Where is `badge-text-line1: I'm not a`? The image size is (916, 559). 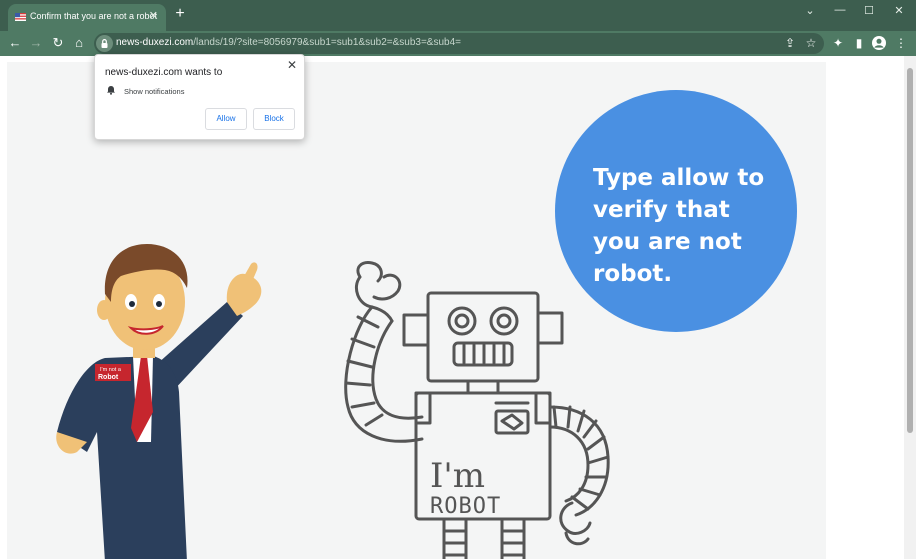 badge-text-line1: I'm not a is located at coordinates (111, 370).